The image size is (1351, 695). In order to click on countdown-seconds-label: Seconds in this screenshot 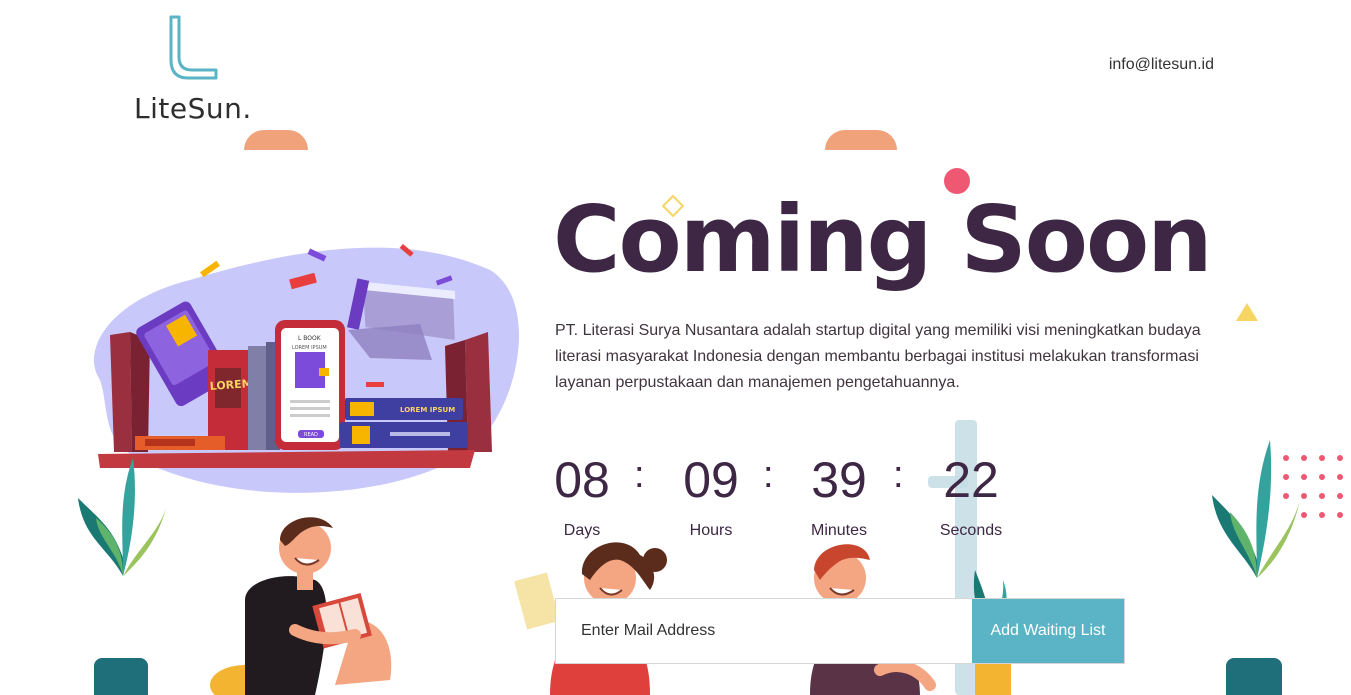, I will do `click(971, 530)`.